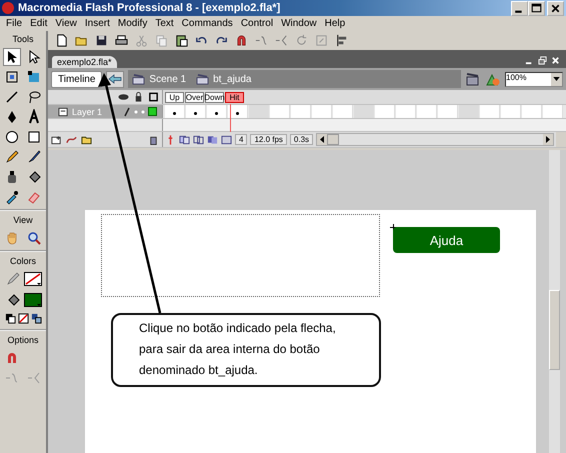 This screenshot has height=453, width=566. Describe the element at coordinates (115, 79) in the screenshot. I see `back-button` at that location.